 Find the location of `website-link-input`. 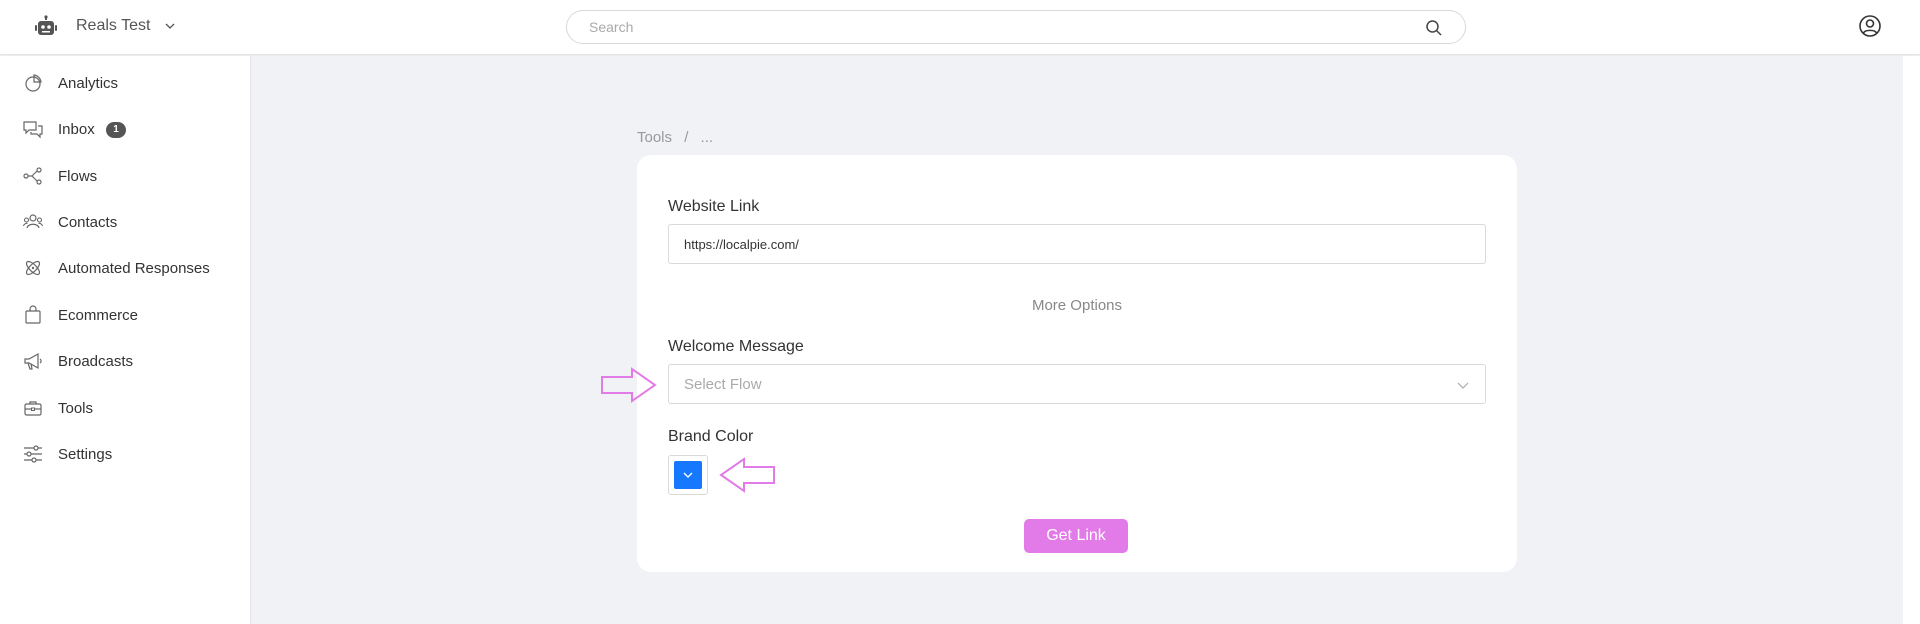

website-link-input is located at coordinates (1059, 244).